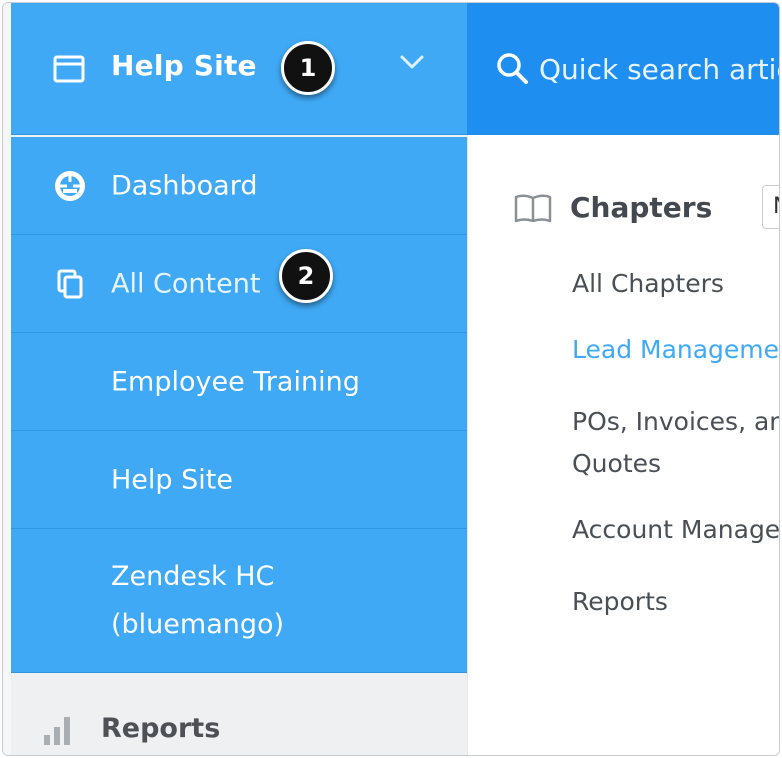 This screenshot has height=758, width=782. What do you see at coordinates (770, 207) in the screenshot?
I see `sort-dropdown: N` at bounding box center [770, 207].